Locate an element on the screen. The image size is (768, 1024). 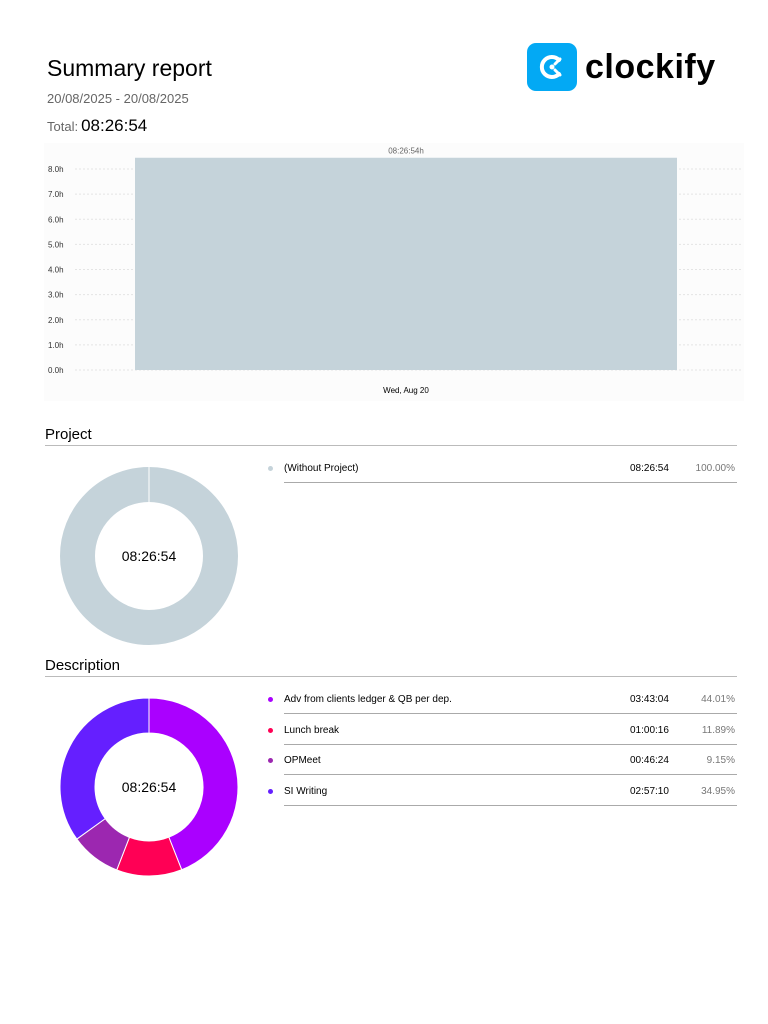
row-percent: 34.95% is located at coordinates (718, 791).